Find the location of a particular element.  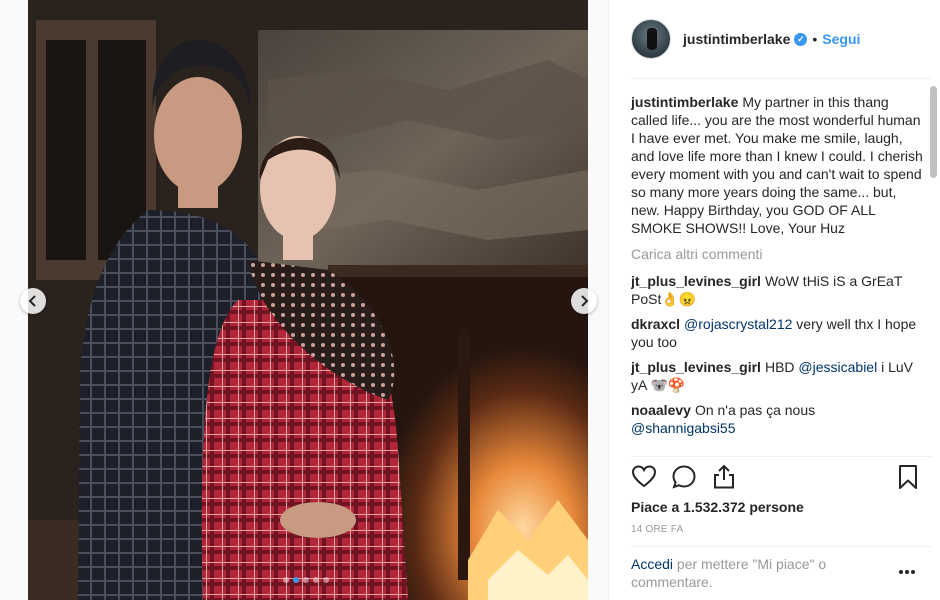

chevron-left-icon is located at coordinates (32, 301).